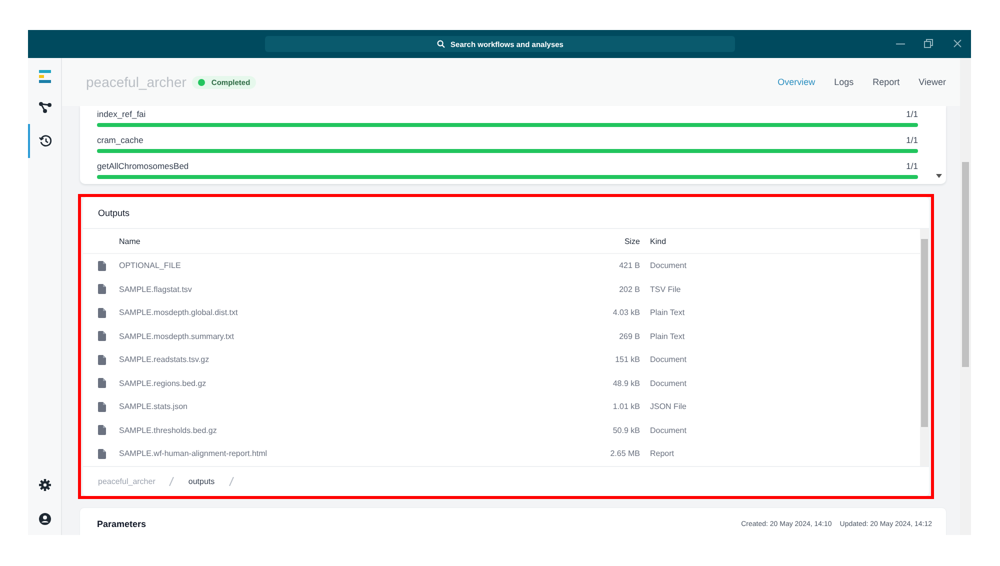 Image resolution: width=1000 pixels, height=566 pixels. What do you see at coordinates (627, 359) in the screenshot?
I see `file-size: 151 kB` at bounding box center [627, 359].